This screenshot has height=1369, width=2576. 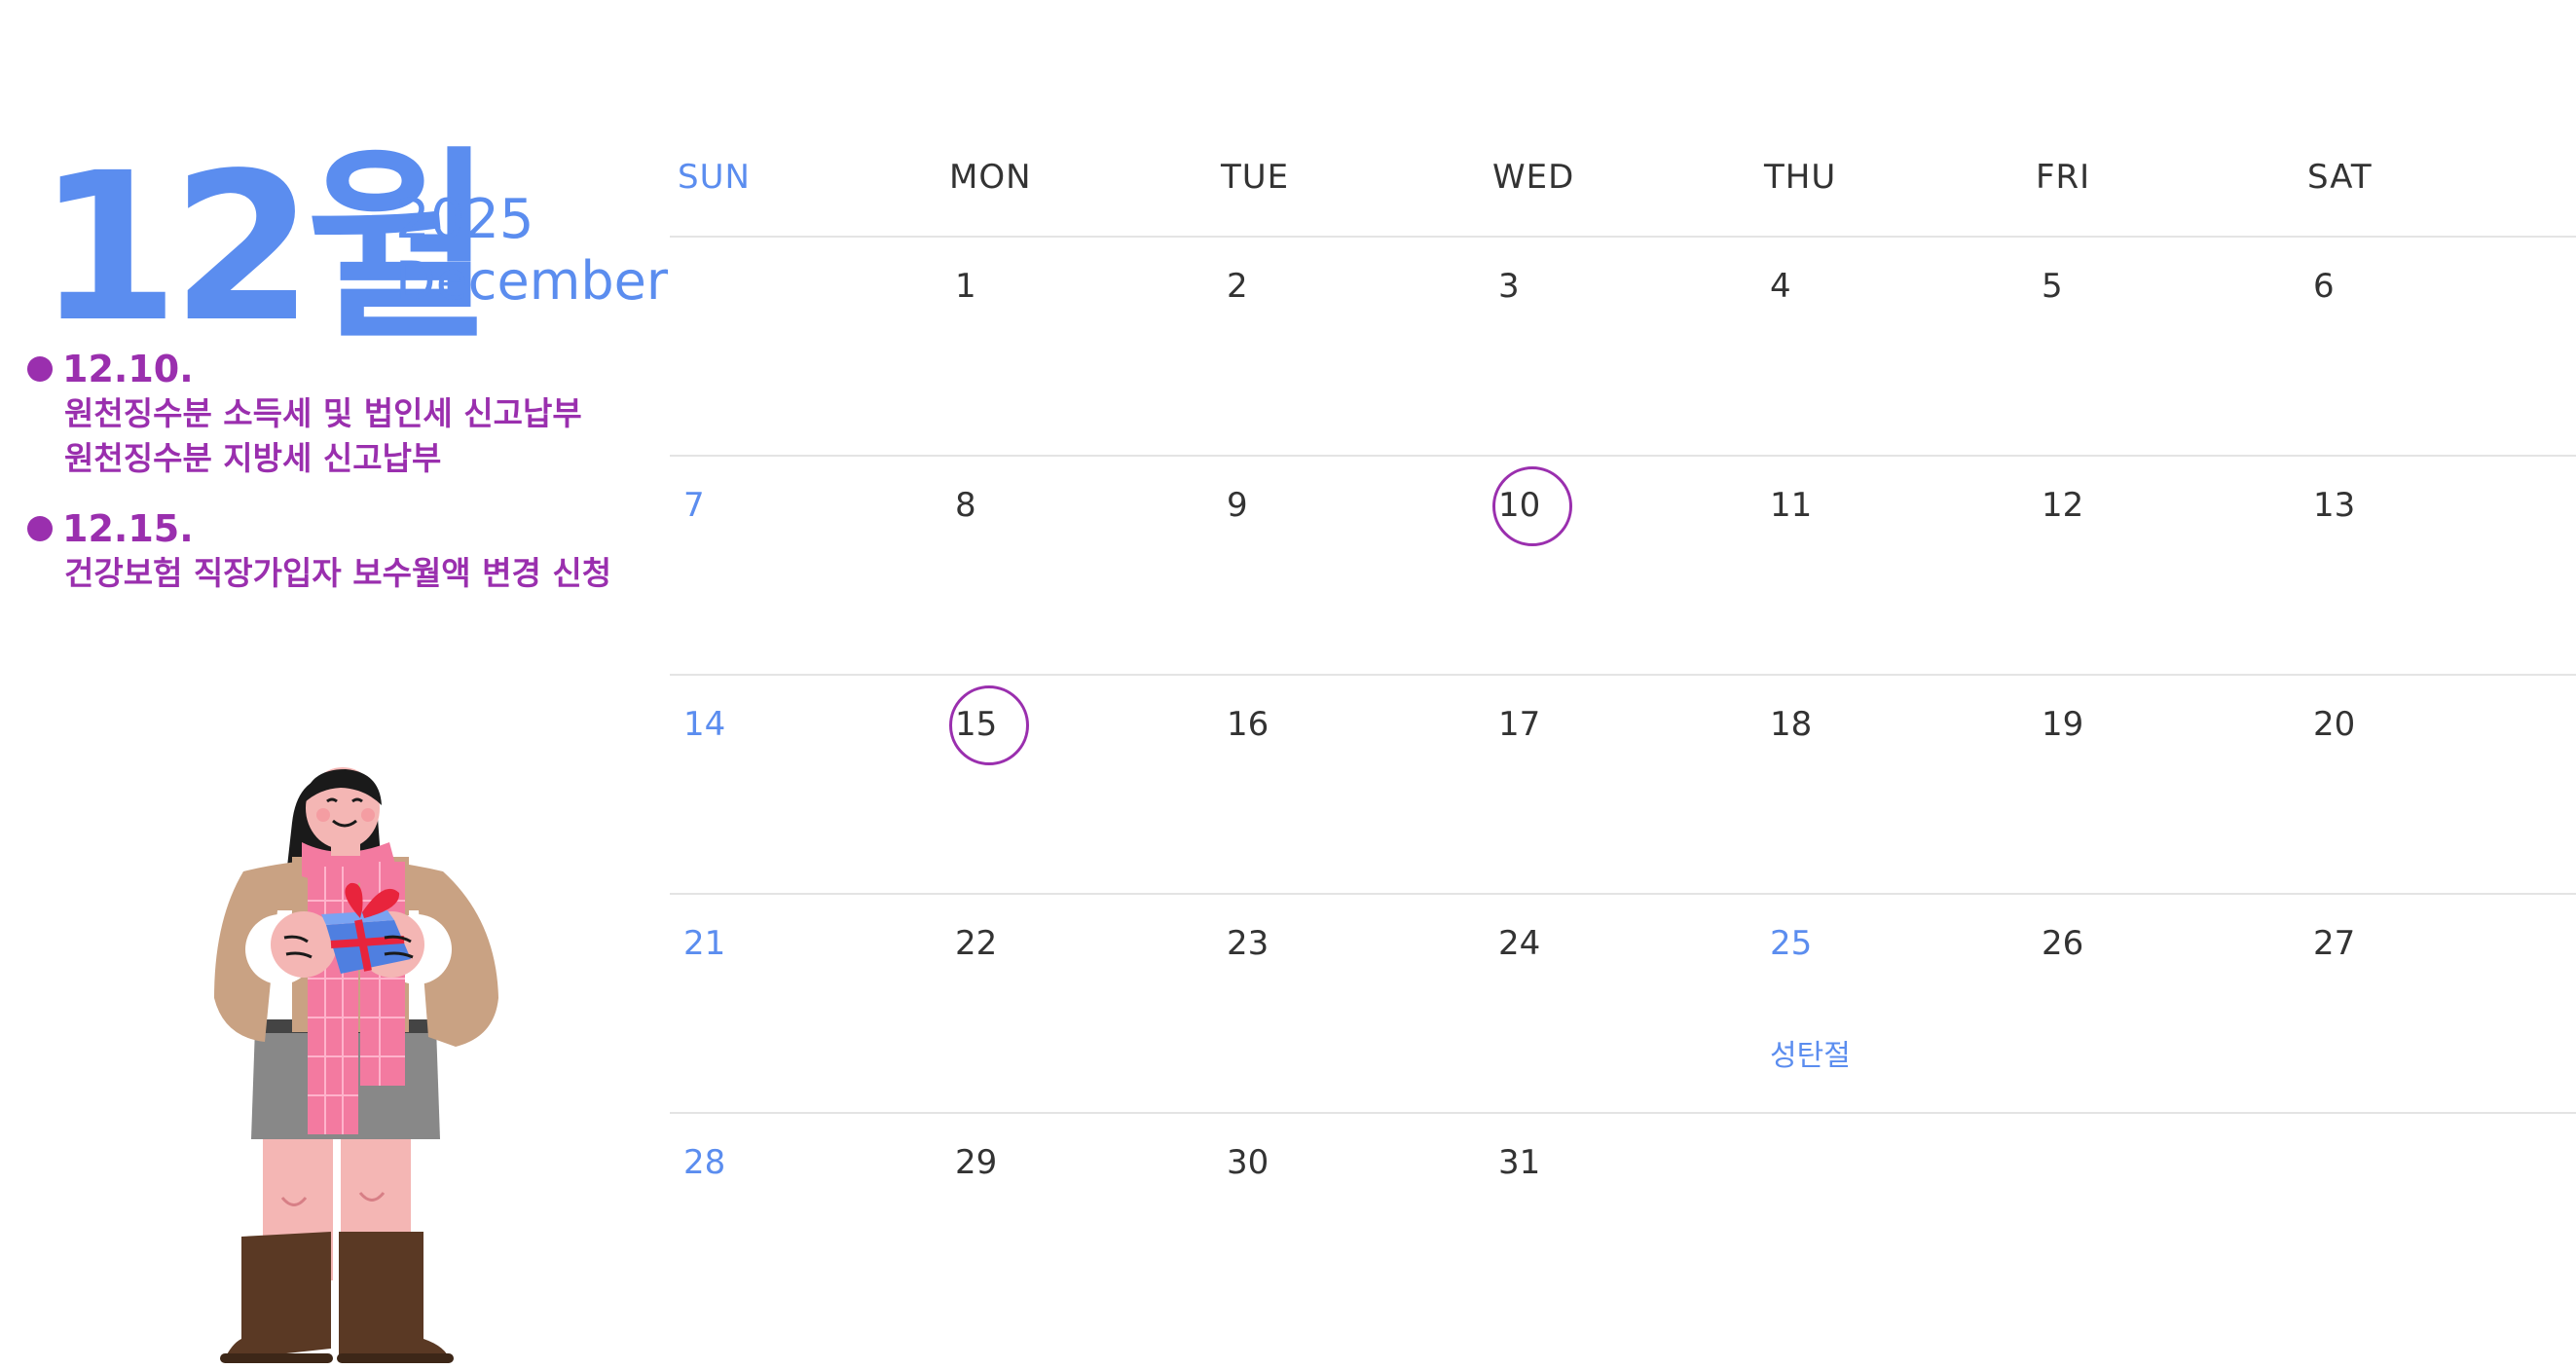 I want to click on weekday-fri: FRI, so click(x=2063, y=177).